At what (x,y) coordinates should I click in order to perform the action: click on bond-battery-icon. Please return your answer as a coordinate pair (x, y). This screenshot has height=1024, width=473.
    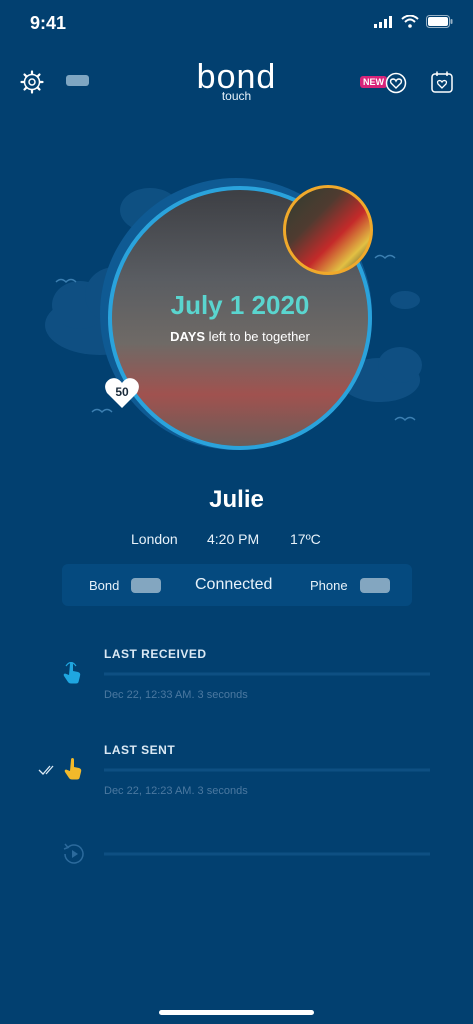
    Looking at the image, I should click on (146, 585).